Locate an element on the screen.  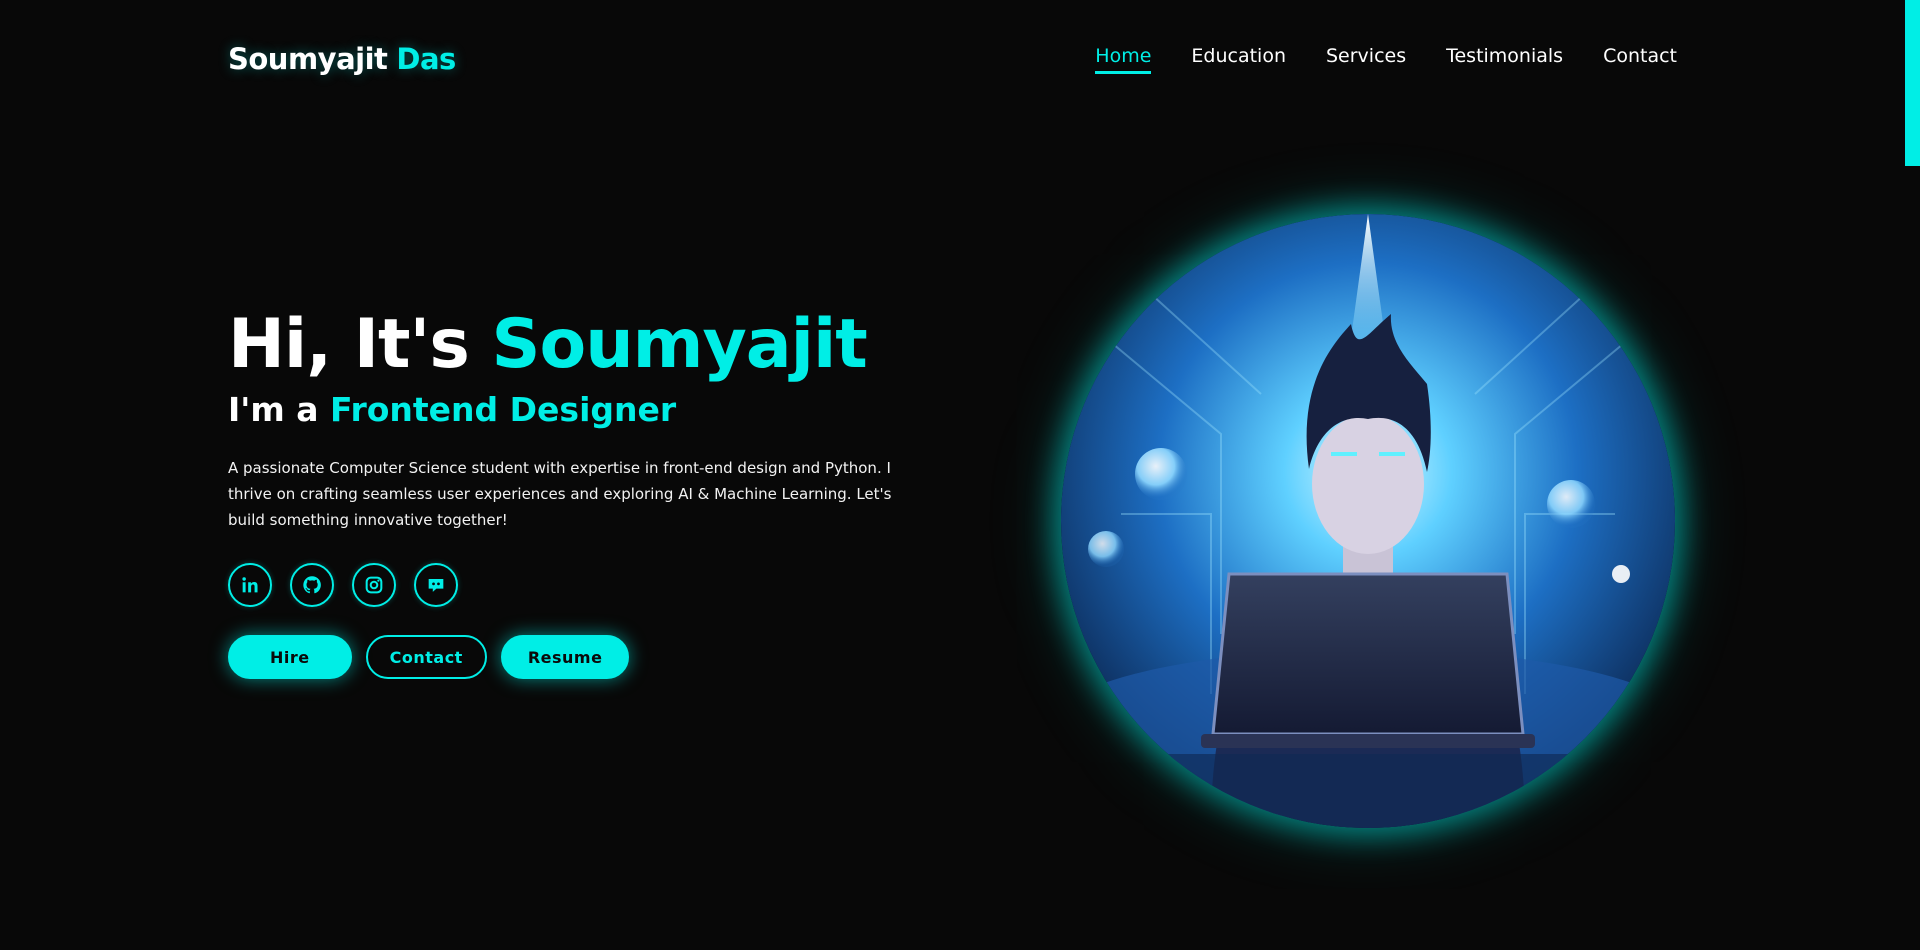
hero-subheading: I'm a Frontend Designer is located at coordinates (588, 410).